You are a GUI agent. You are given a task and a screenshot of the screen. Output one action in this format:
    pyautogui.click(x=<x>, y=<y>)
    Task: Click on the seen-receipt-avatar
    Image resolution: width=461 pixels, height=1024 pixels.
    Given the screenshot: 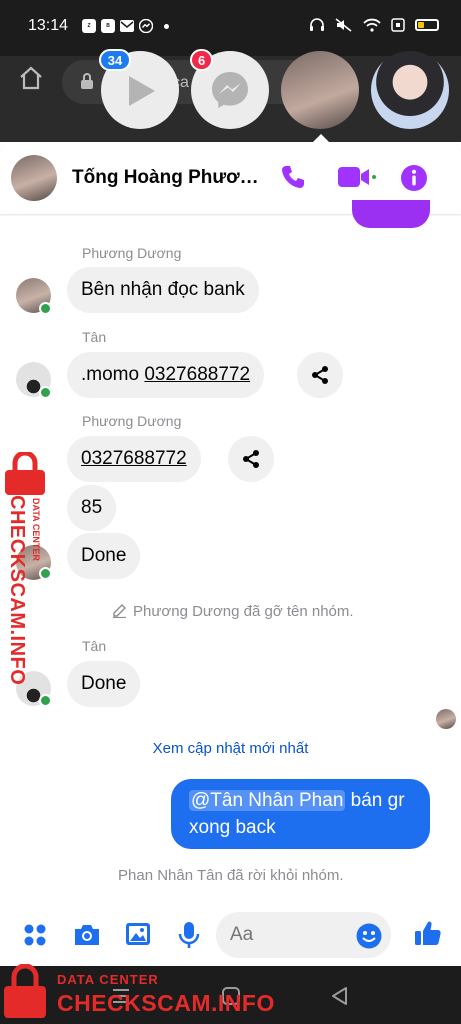 What is the action you would take?
    pyautogui.click(x=446, y=719)
    